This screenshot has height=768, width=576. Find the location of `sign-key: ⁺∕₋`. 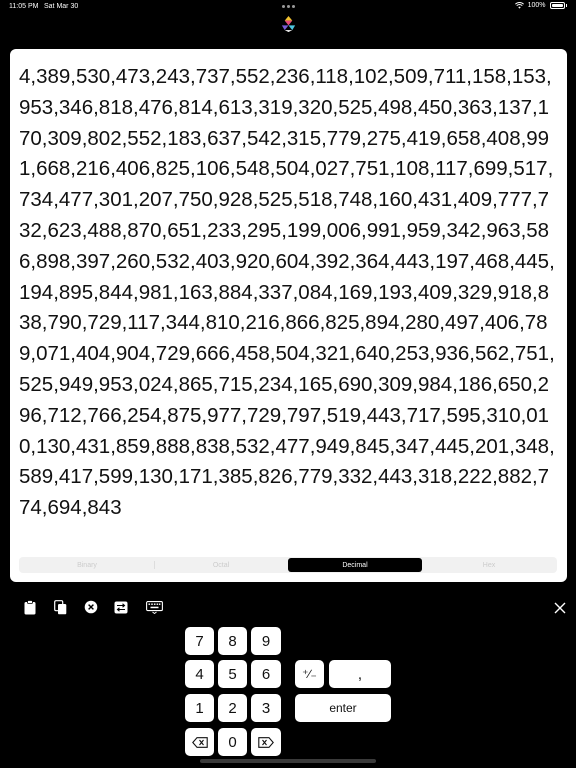

sign-key: ⁺∕₋ is located at coordinates (309, 674).